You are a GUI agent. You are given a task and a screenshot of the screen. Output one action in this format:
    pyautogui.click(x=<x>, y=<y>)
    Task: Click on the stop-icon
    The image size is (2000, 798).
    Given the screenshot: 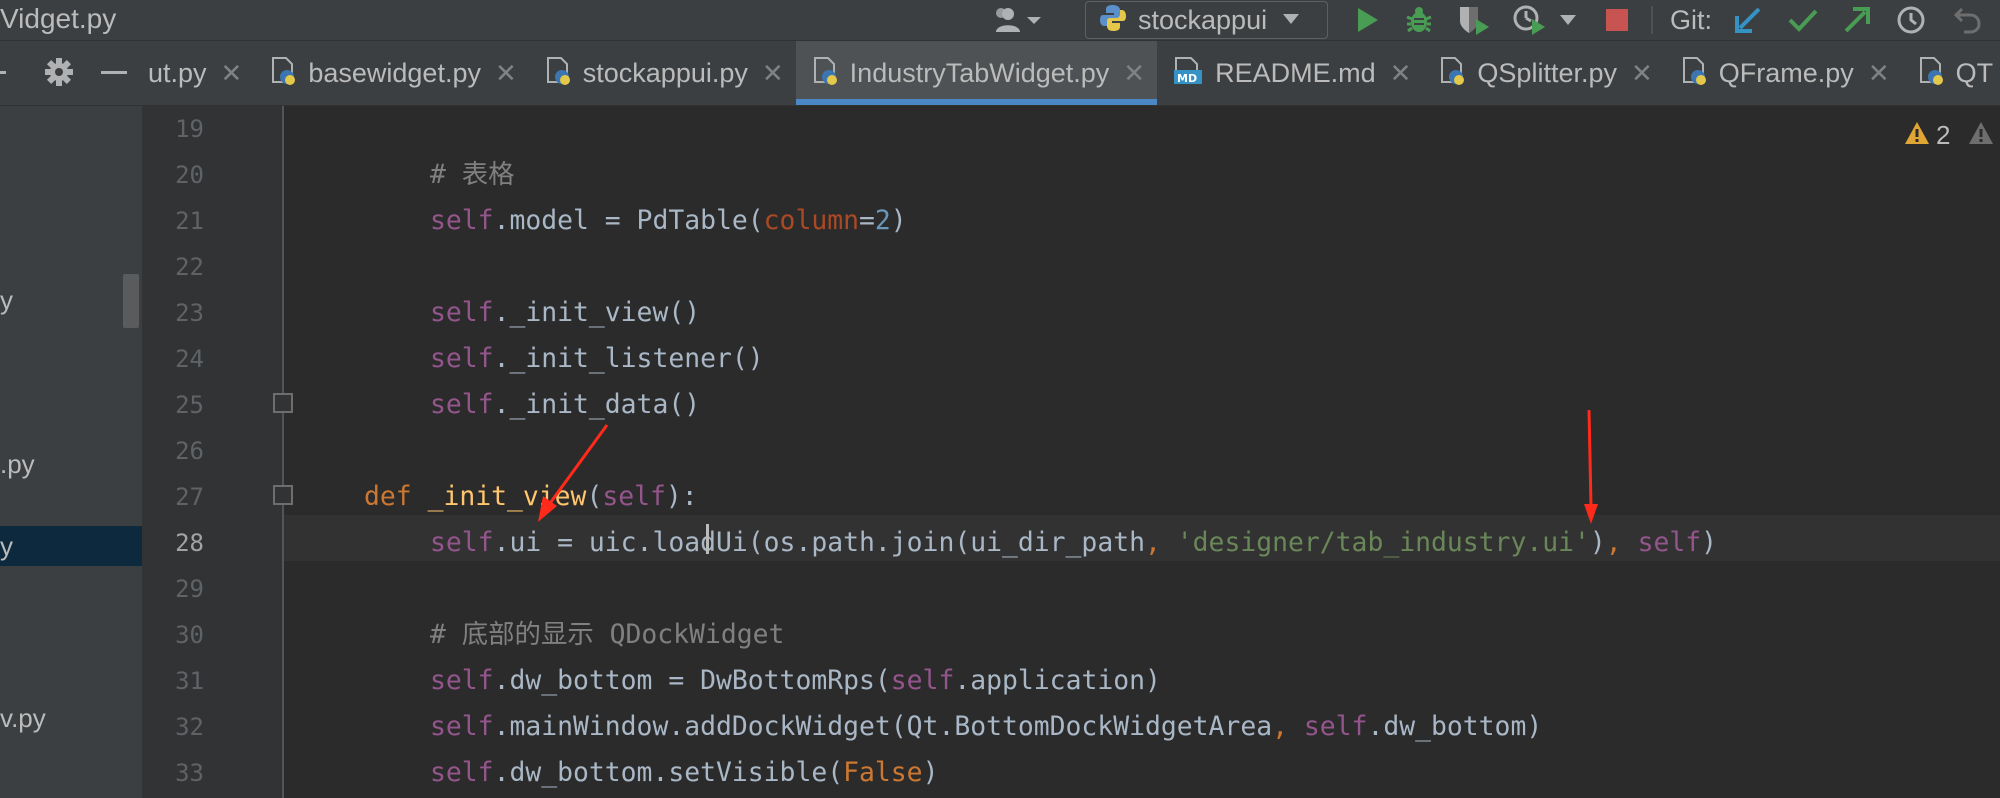 What is the action you would take?
    pyautogui.click(x=1617, y=20)
    